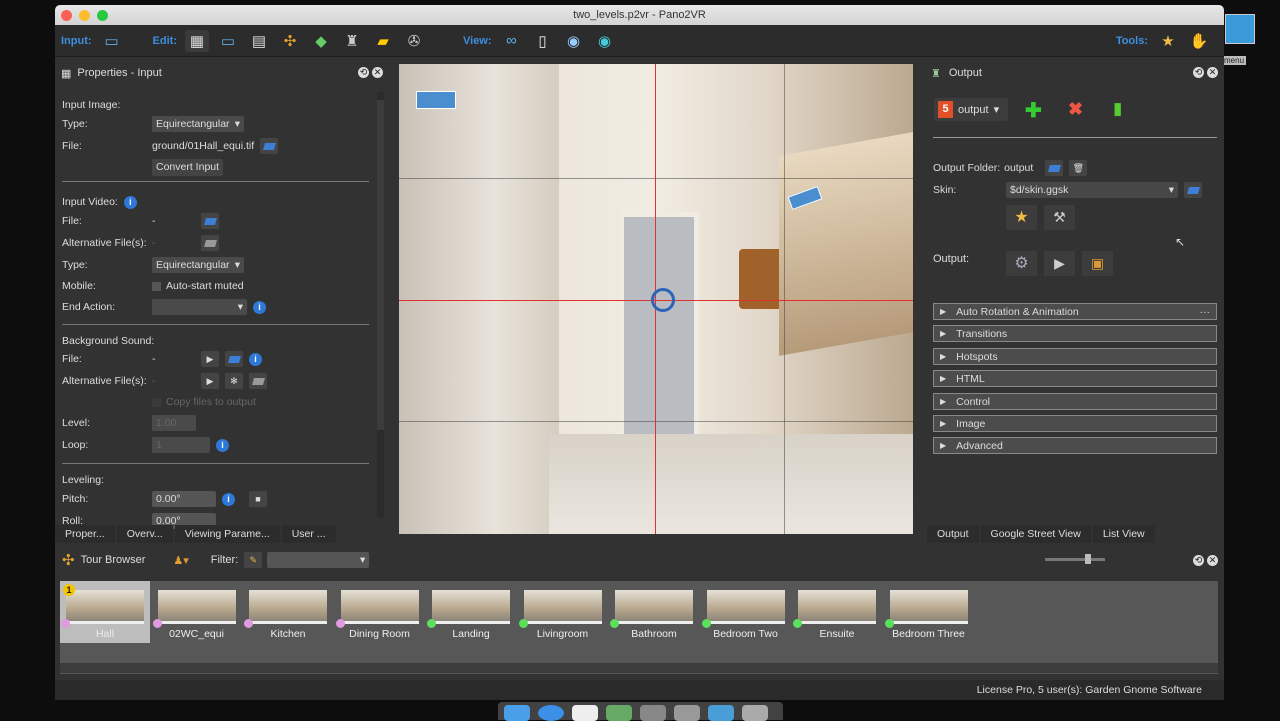 The width and height of the screenshot is (1280, 721). I want to click on tools-icon: ⚒, so click(1059, 217).